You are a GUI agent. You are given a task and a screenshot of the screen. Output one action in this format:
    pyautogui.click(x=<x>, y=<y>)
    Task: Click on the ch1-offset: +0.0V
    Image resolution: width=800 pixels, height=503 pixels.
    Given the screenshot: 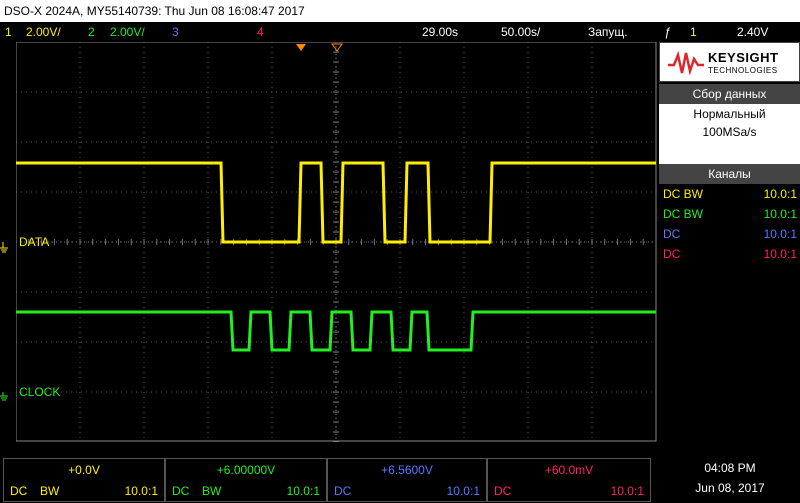 What is the action you would take?
    pyautogui.click(x=84, y=470)
    